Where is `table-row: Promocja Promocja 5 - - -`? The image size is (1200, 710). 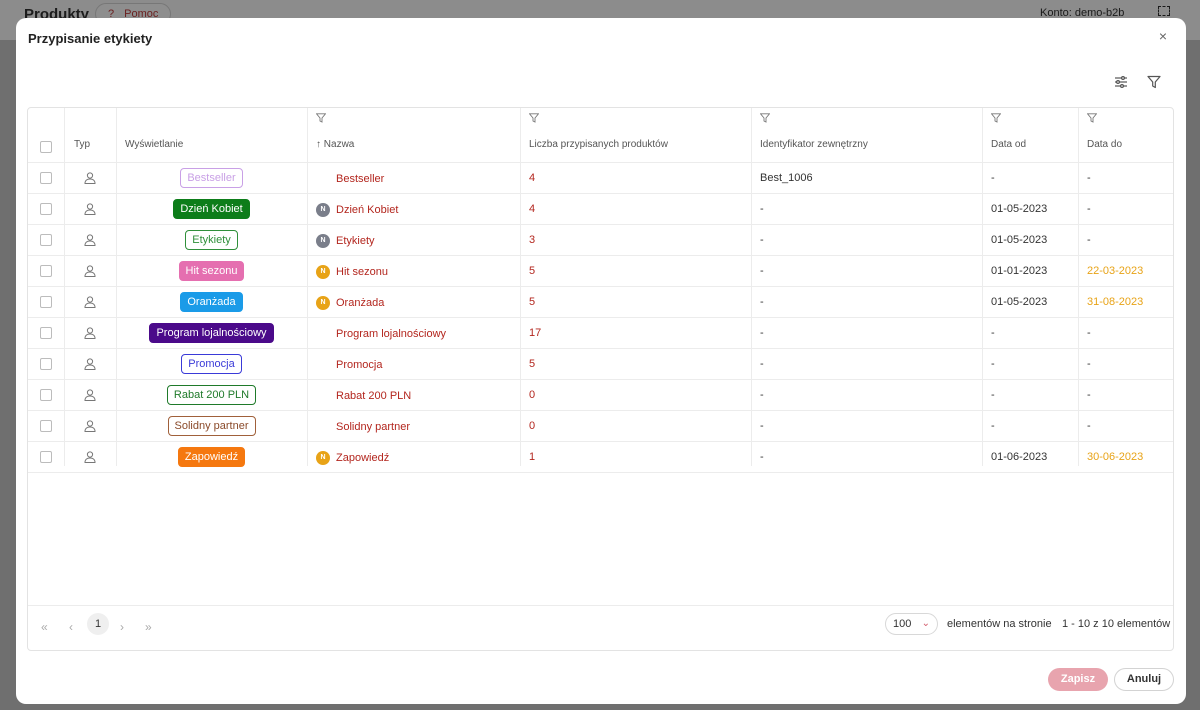 table-row: Promocja Promocja 5 - - - is located at coordinates (600, 364).